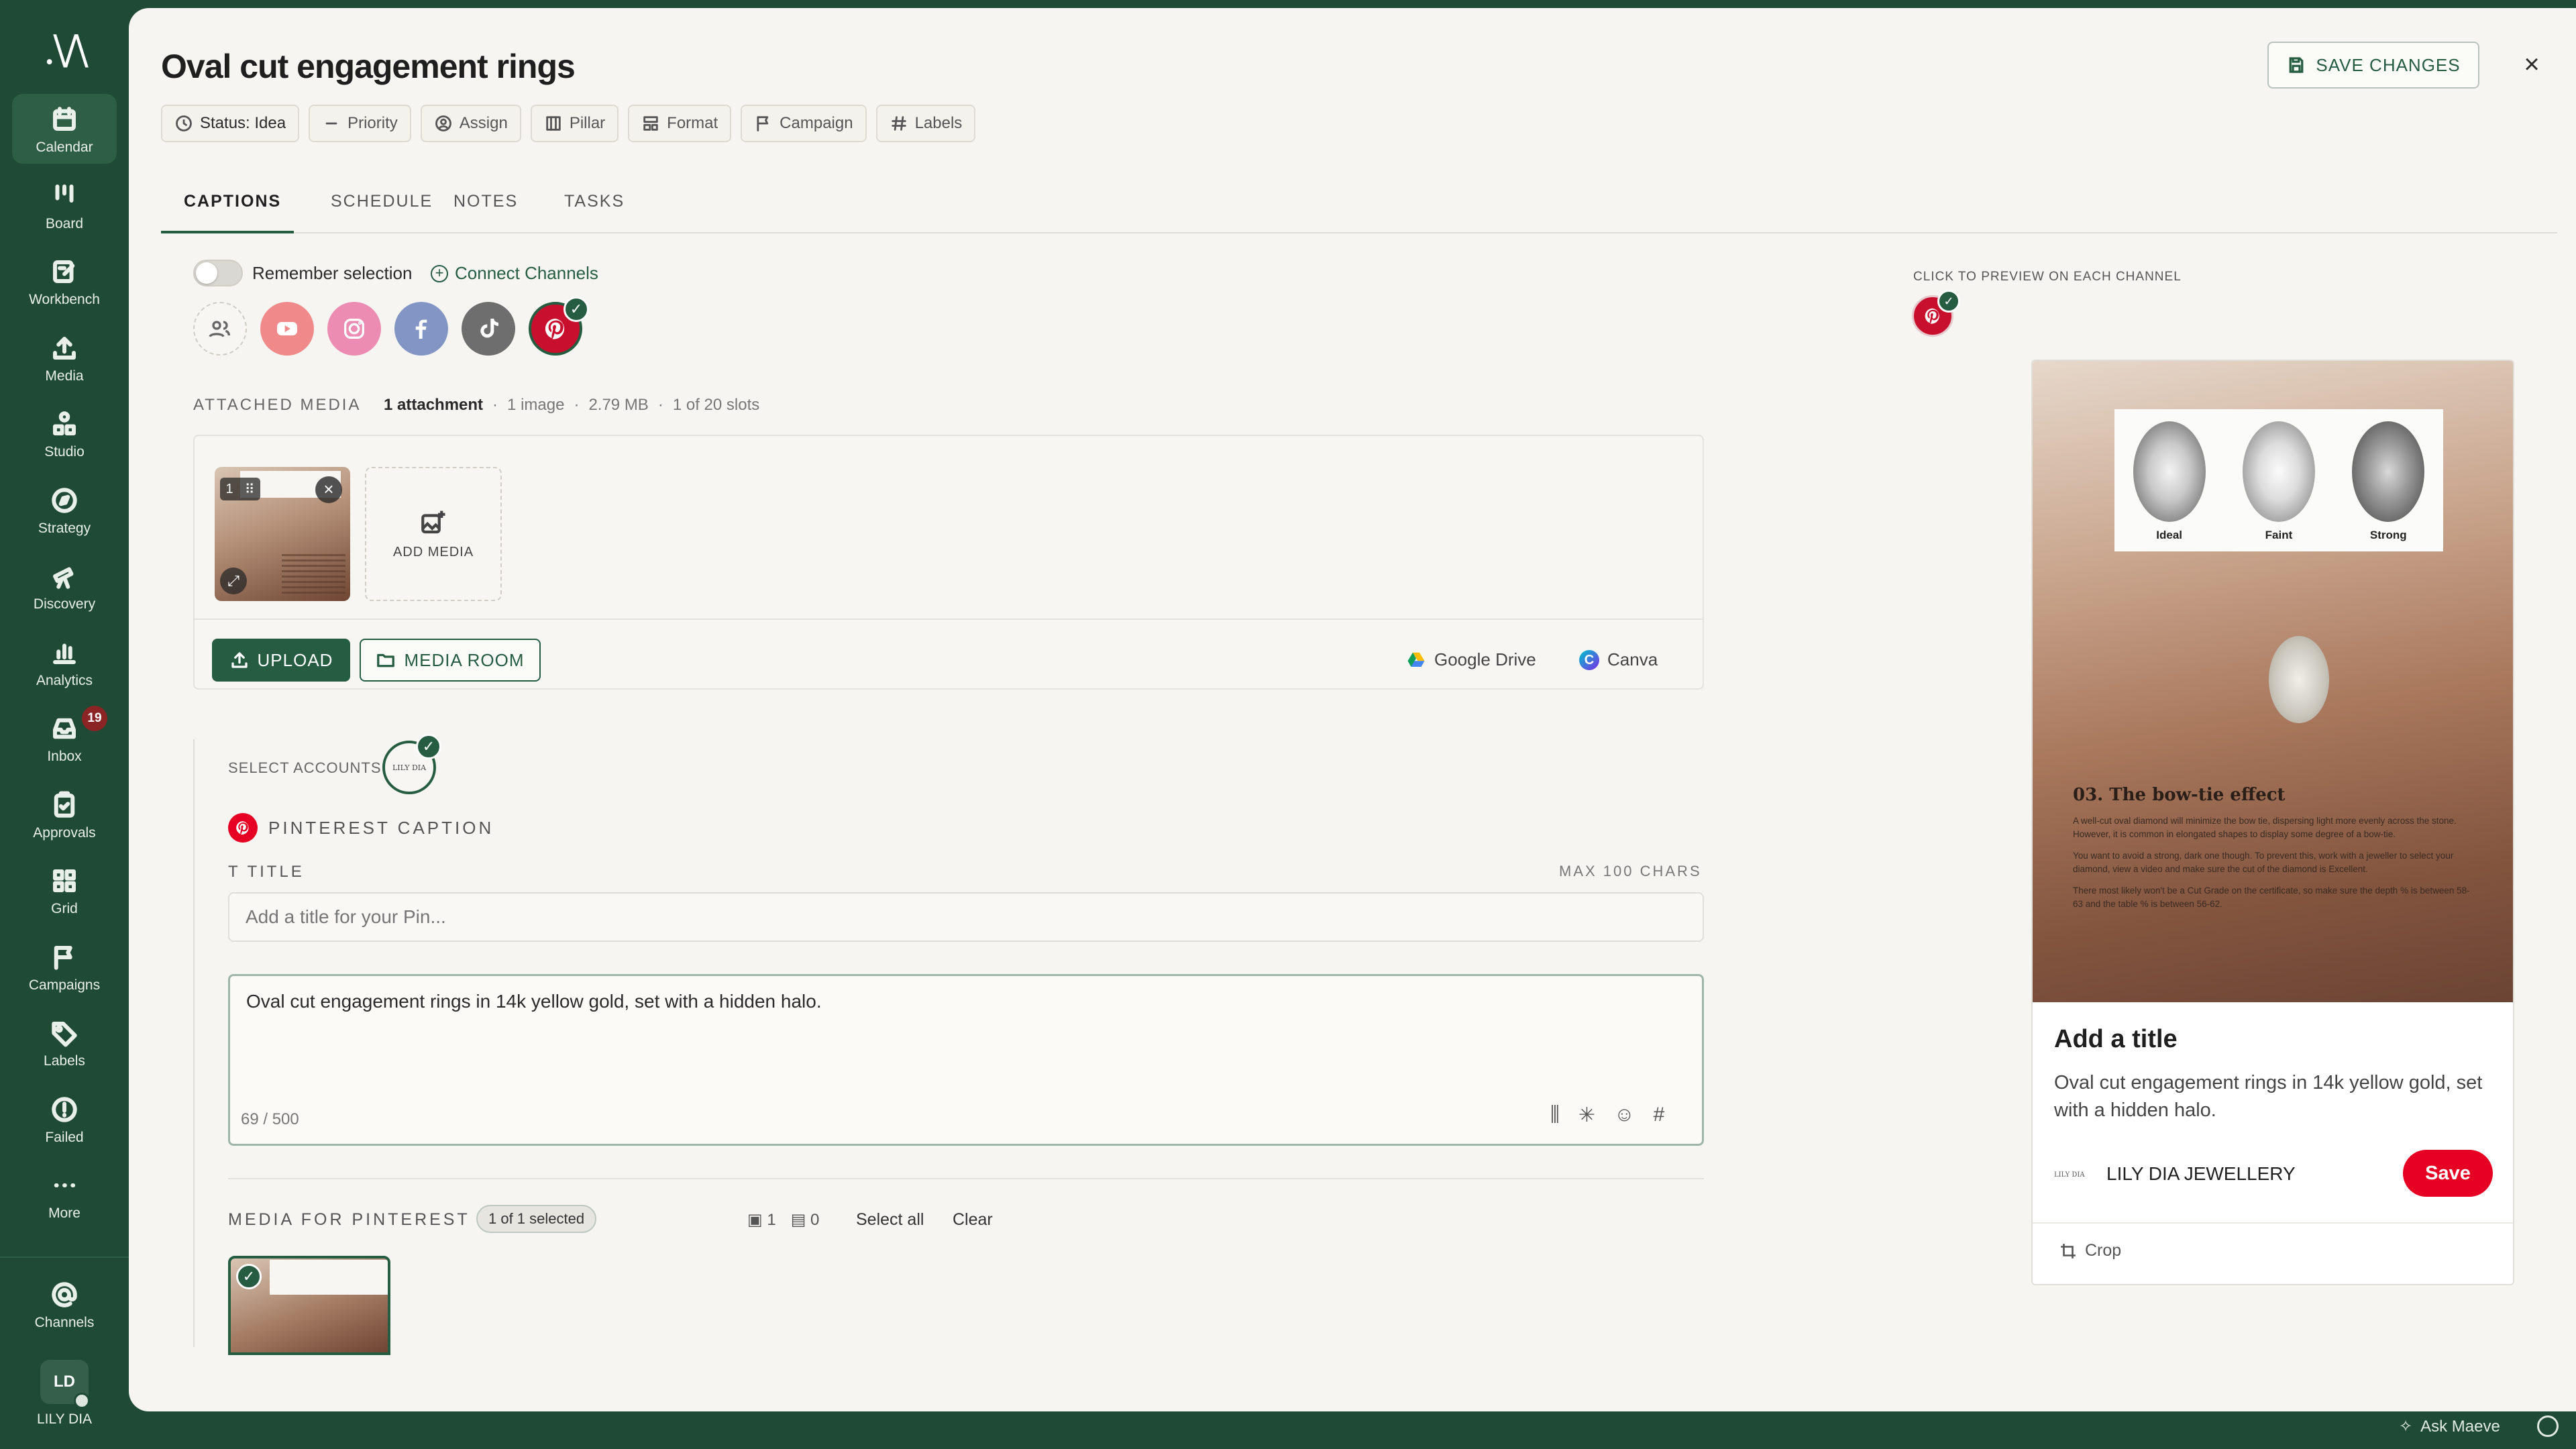  I want to click on sidebar-item-failed: Failed, so click(64, 1119).